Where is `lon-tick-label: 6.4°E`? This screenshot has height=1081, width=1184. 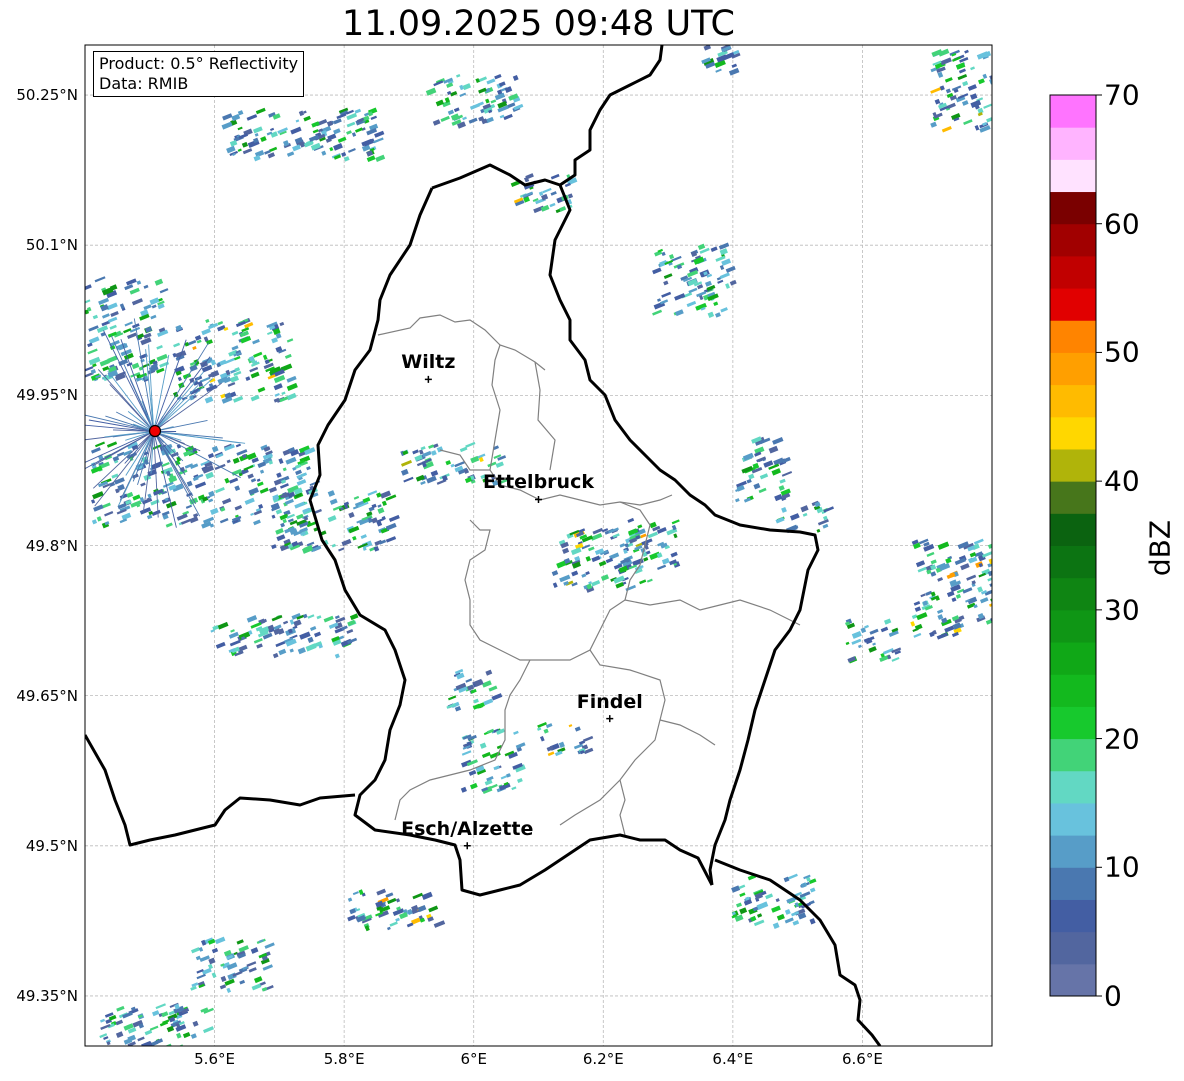
lon-tick-label: 6.4°E is located at coordinates (733, 1059).